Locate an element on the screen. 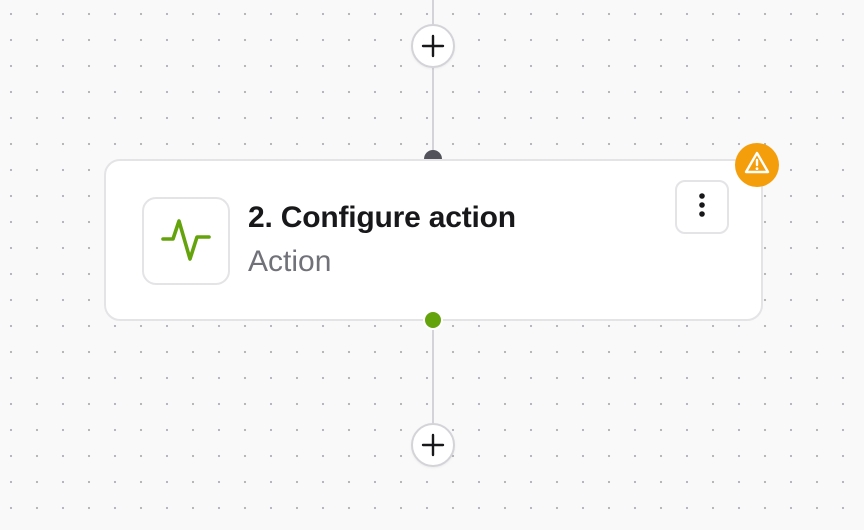  connector-top-to-node is located at coordinates (433, 113).